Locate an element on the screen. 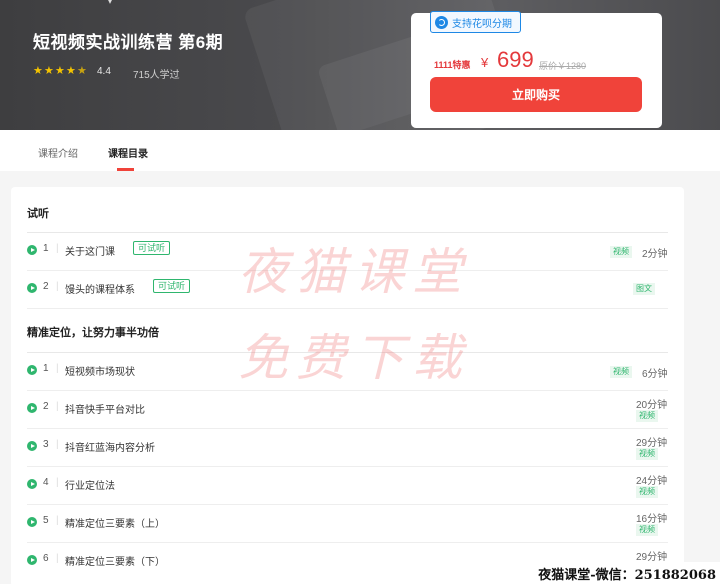  chevron-down-icon: ▾ is located at coordinates (111, 3).